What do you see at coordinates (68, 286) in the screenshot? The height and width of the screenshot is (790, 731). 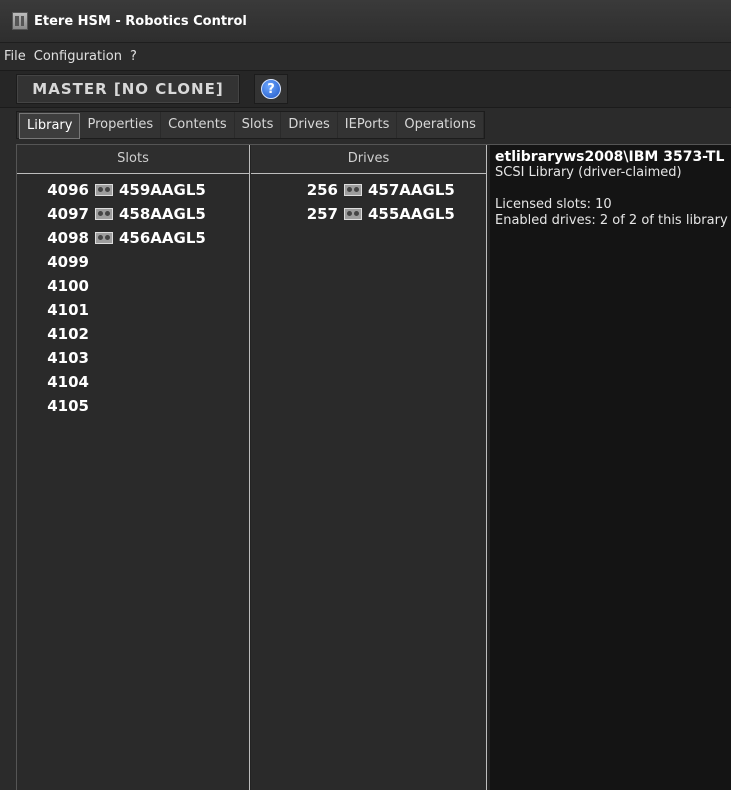 I see `slot-row-number: 4100` at bounding box center [68, 286].